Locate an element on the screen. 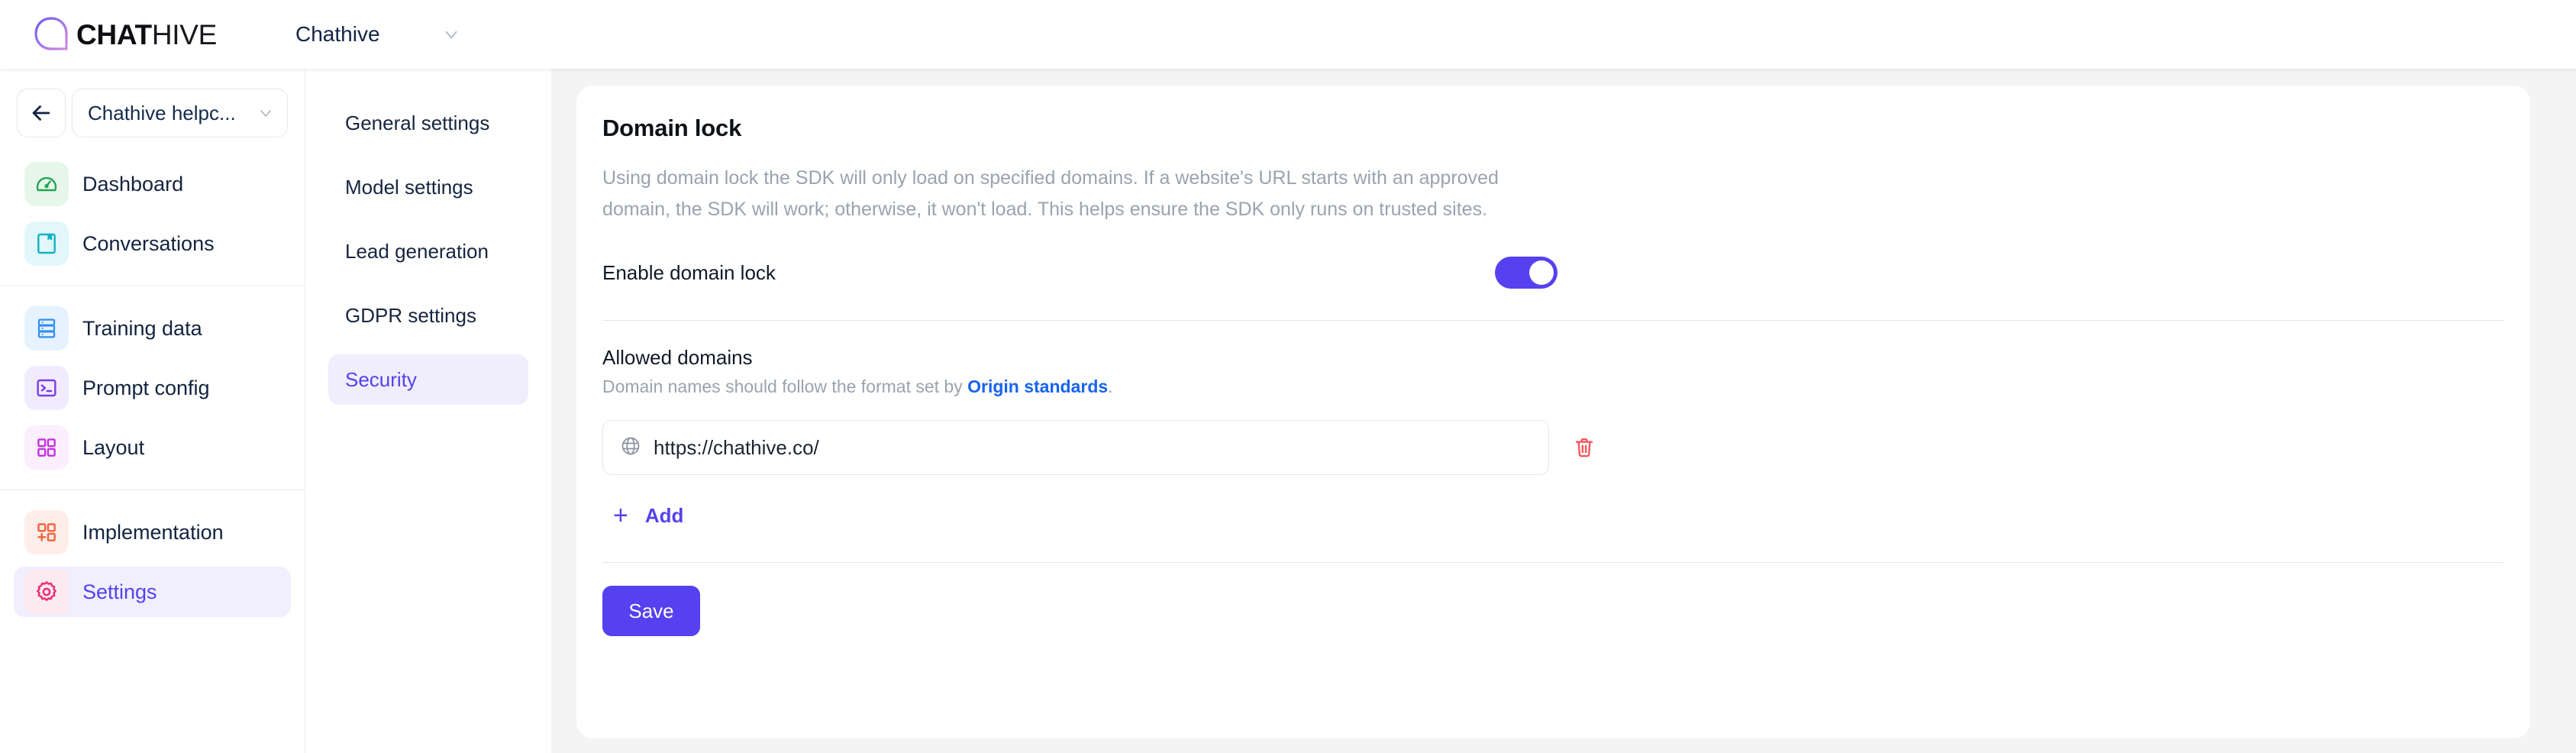 This screenshot has width=2576, height=753. arrow-left-icon is located at coordinates (41, 113).